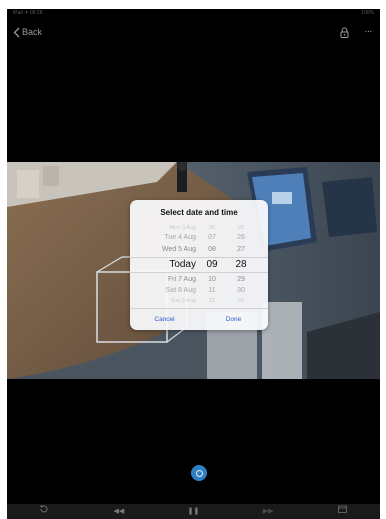 This screenshot has height=519, width=386. Describe the element at coordinates (178, 249) in the screenshot. I see `picker-day: Wed 5 Aug` at that location.